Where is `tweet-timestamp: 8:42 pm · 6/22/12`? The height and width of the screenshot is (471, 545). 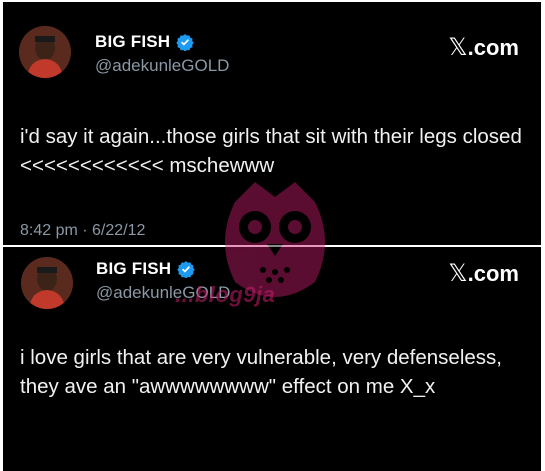 tweet-timestamp: 8:42 pm · 6/22/12 is located at coordinates (82, 231).